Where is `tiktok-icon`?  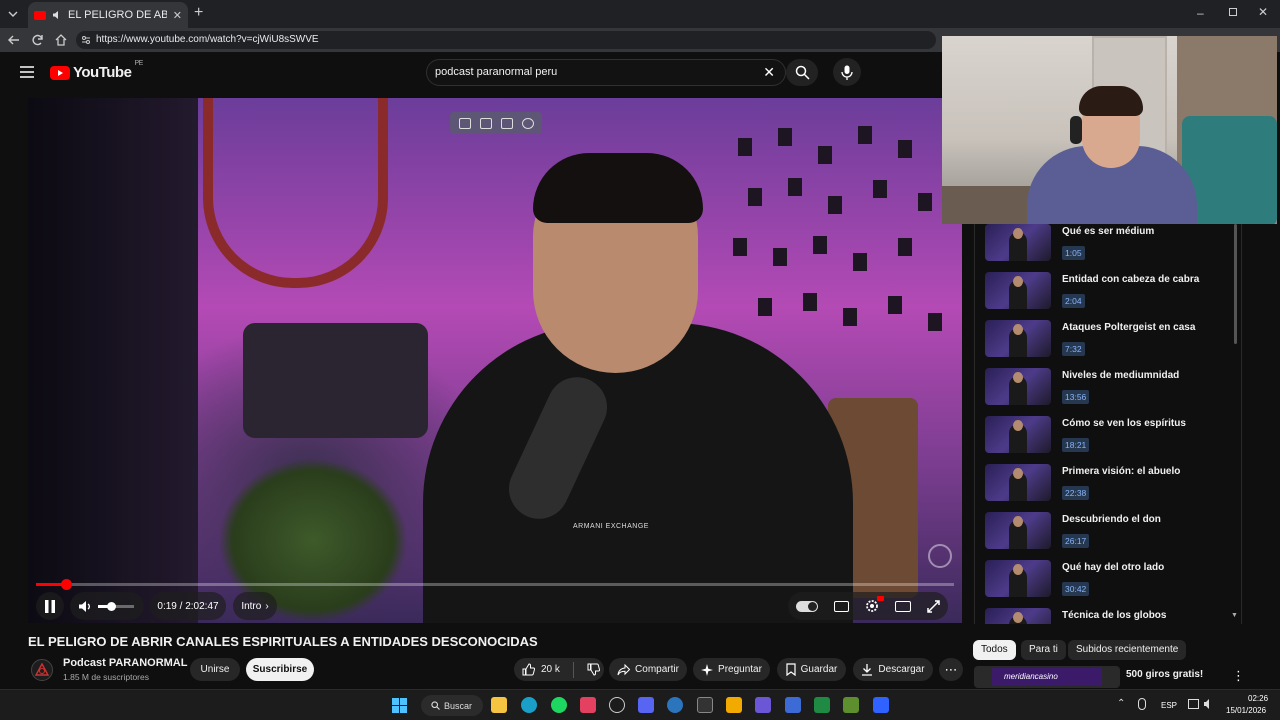
tiktok-icon is located at coordinates (588, 705).